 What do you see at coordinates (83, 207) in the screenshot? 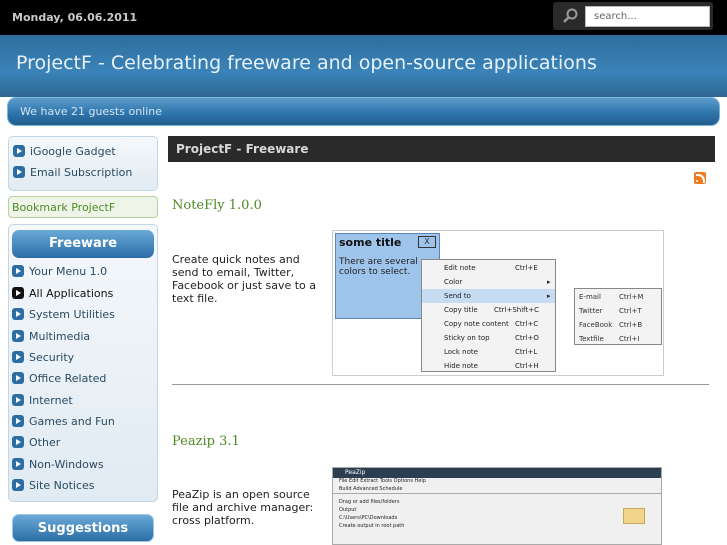
I see `bookmark-link: Bookmark ProjectF` at bounding box center [83, 207].